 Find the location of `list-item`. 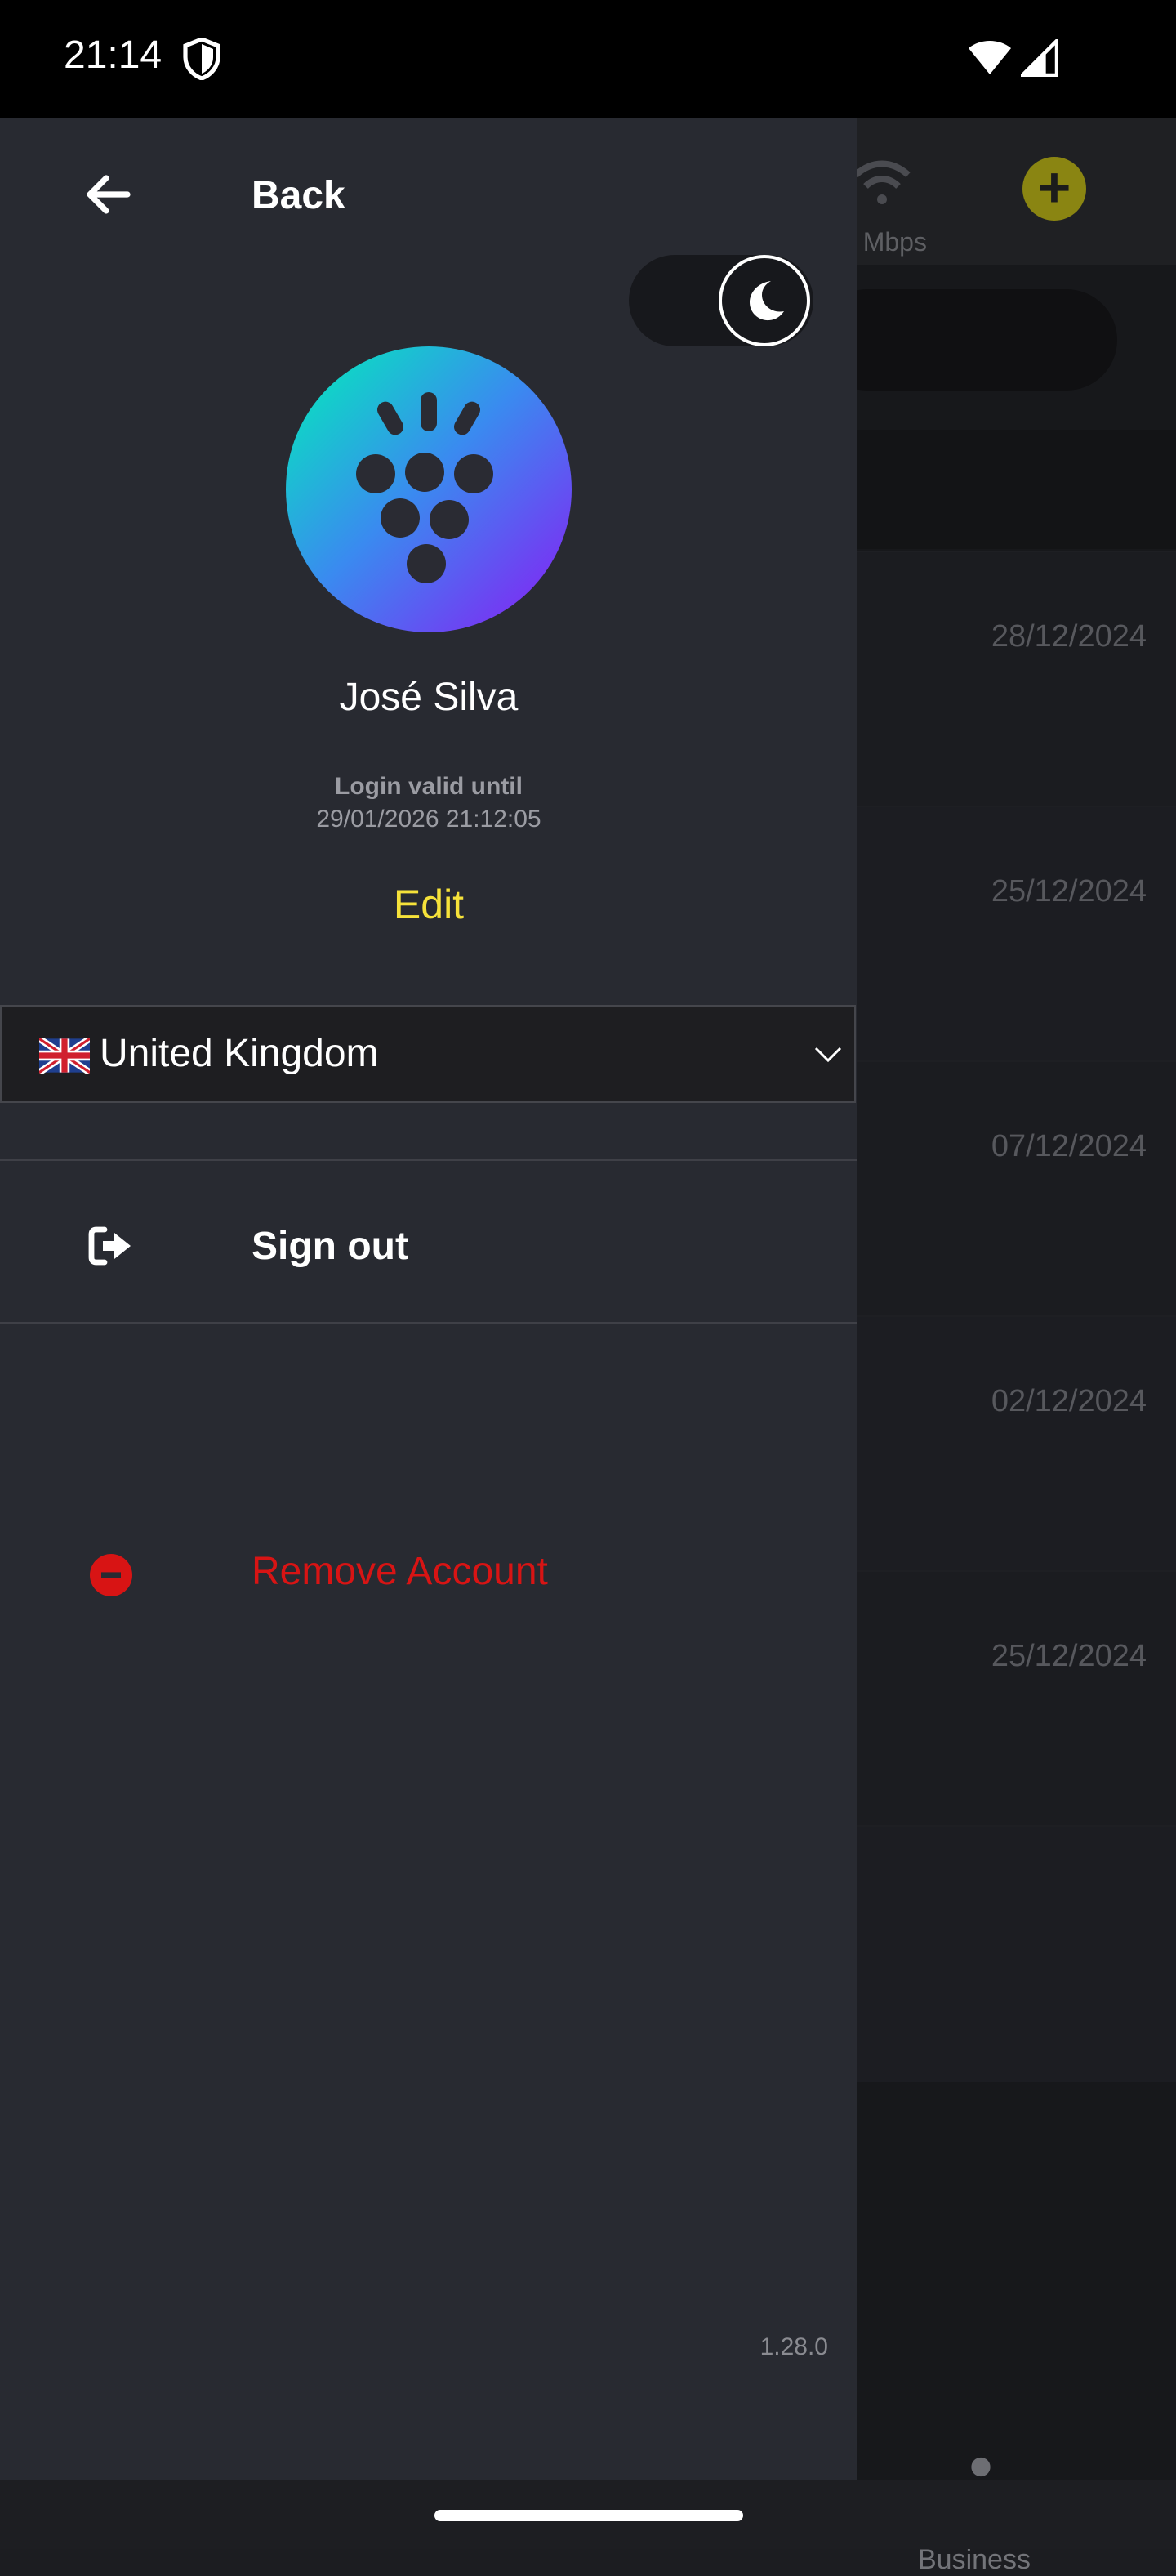

list-item is located at coordinates (1017, 1954).